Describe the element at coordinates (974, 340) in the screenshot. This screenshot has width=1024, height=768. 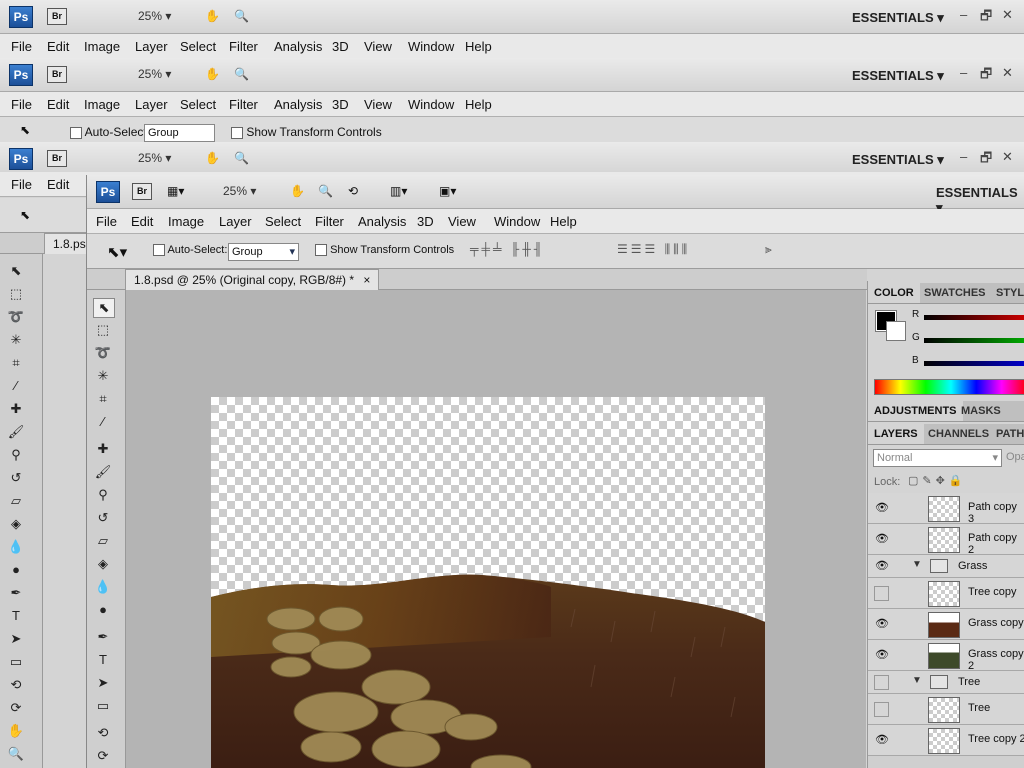
I see `green-slider` at that location.